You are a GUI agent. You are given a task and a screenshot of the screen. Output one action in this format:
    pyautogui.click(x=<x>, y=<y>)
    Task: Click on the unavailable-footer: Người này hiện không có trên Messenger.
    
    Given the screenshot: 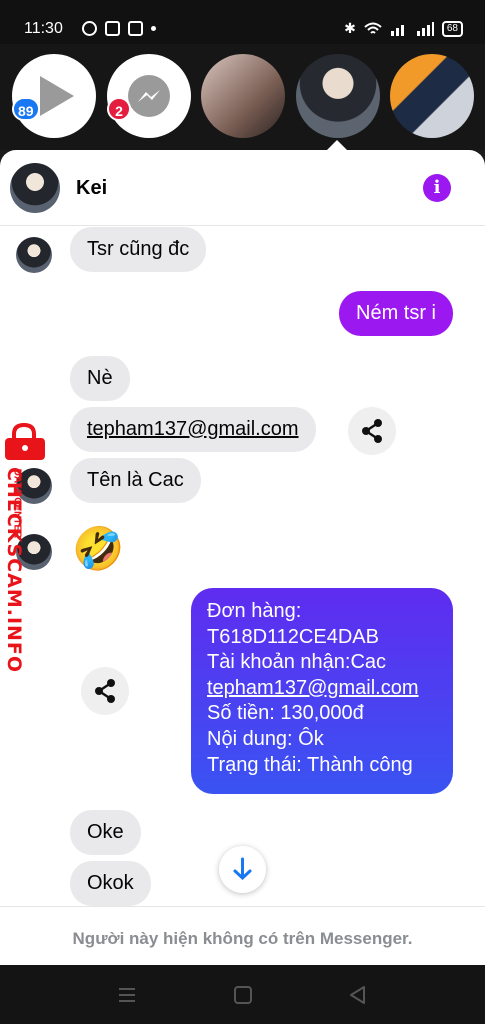 What is the action you would take?
    pyautogui.click(x=242, y=935)
    